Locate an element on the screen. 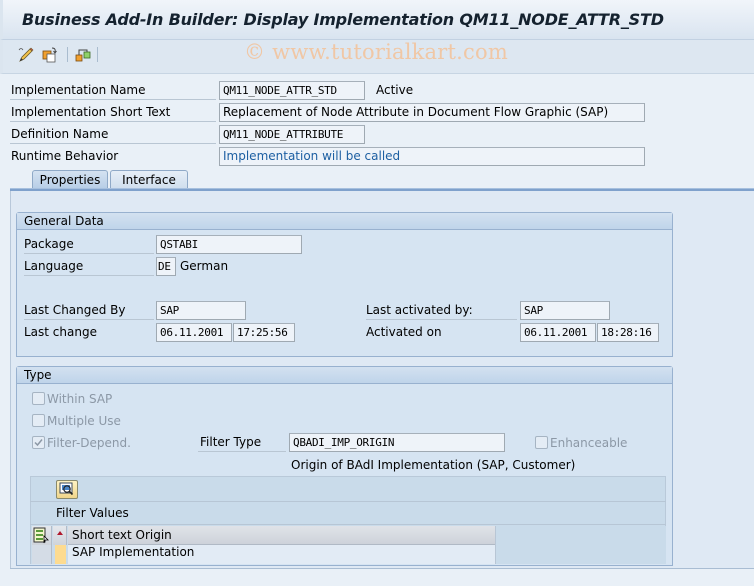 The image size is (754, 586). last-change-label: Last change is located at coordinates (60, 332).